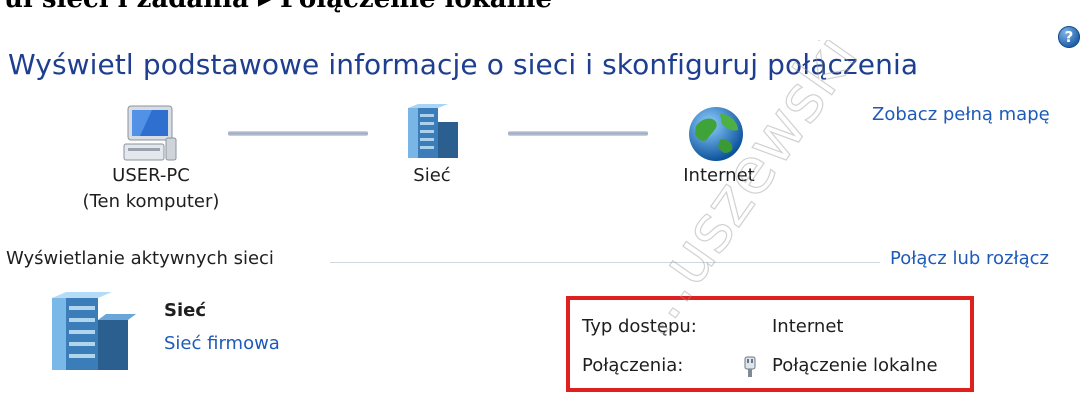 The image size is (1086, 394). Describe the element at coordinates (719, 175) in the screenshot. I see `internet-name: Internet` at that location.